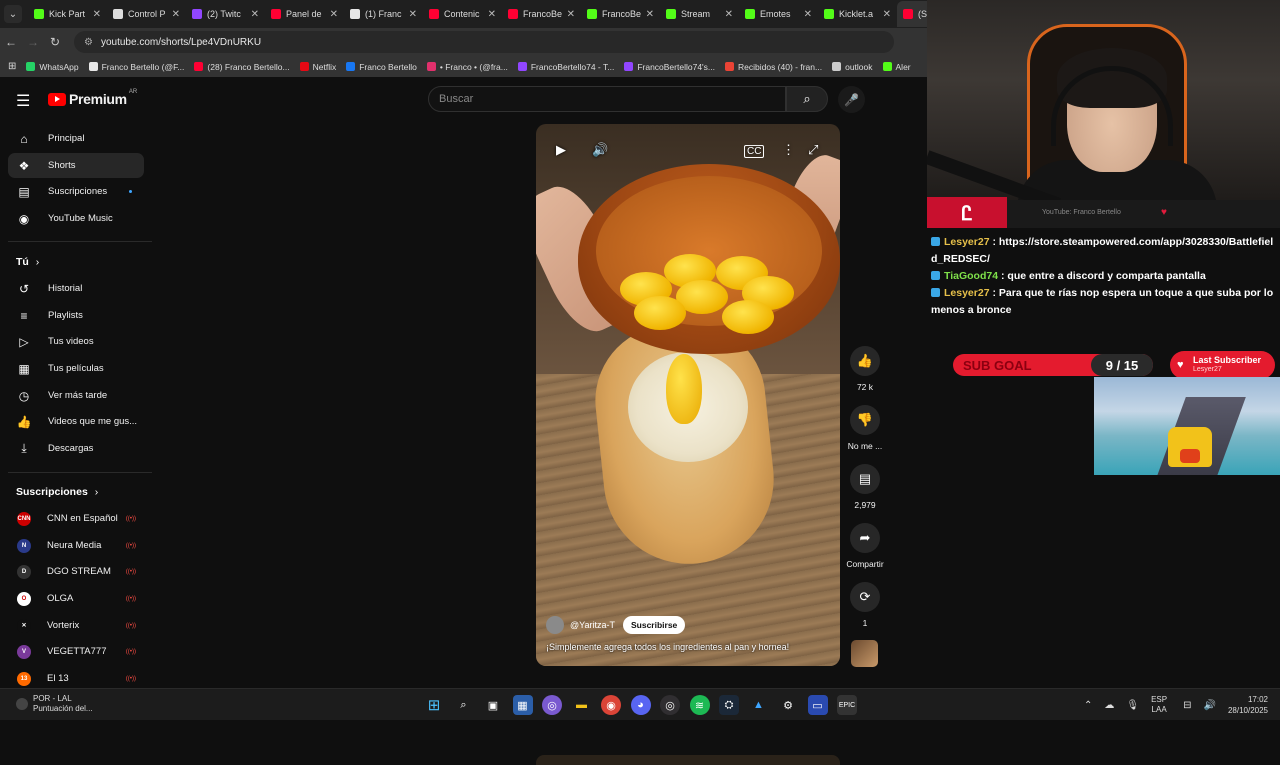 This screenshot has height=765, width=1280. Describe the element at coordinates (434, 705) in the screenshot. I see `windows-start-icon: ⊞` at that location.